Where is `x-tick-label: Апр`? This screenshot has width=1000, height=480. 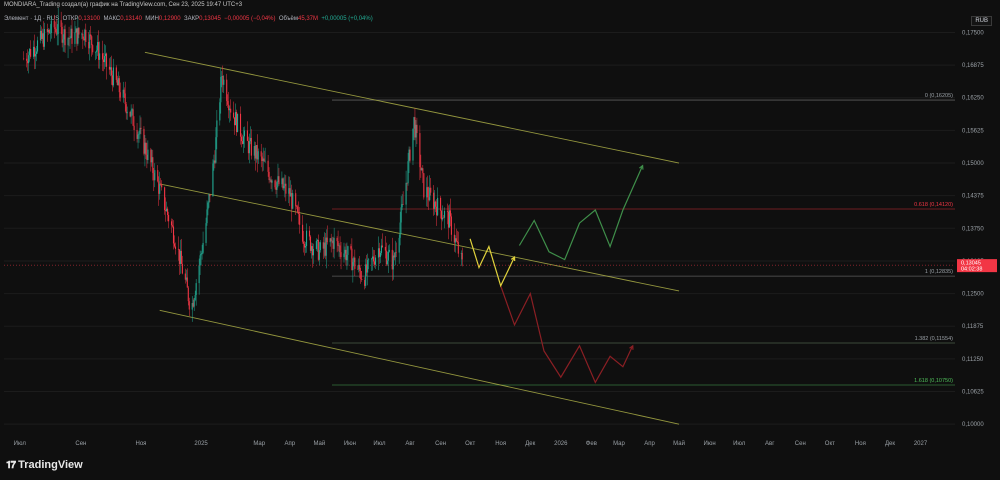 x-tick-label: Апр is located at coordinates (649, 444).